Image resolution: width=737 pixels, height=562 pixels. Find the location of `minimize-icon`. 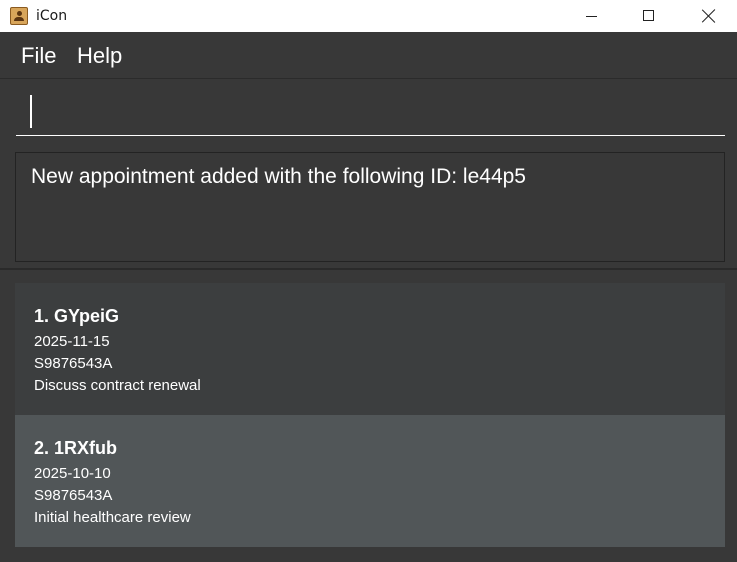

minimize-icon is located at coordinates (591, 16).